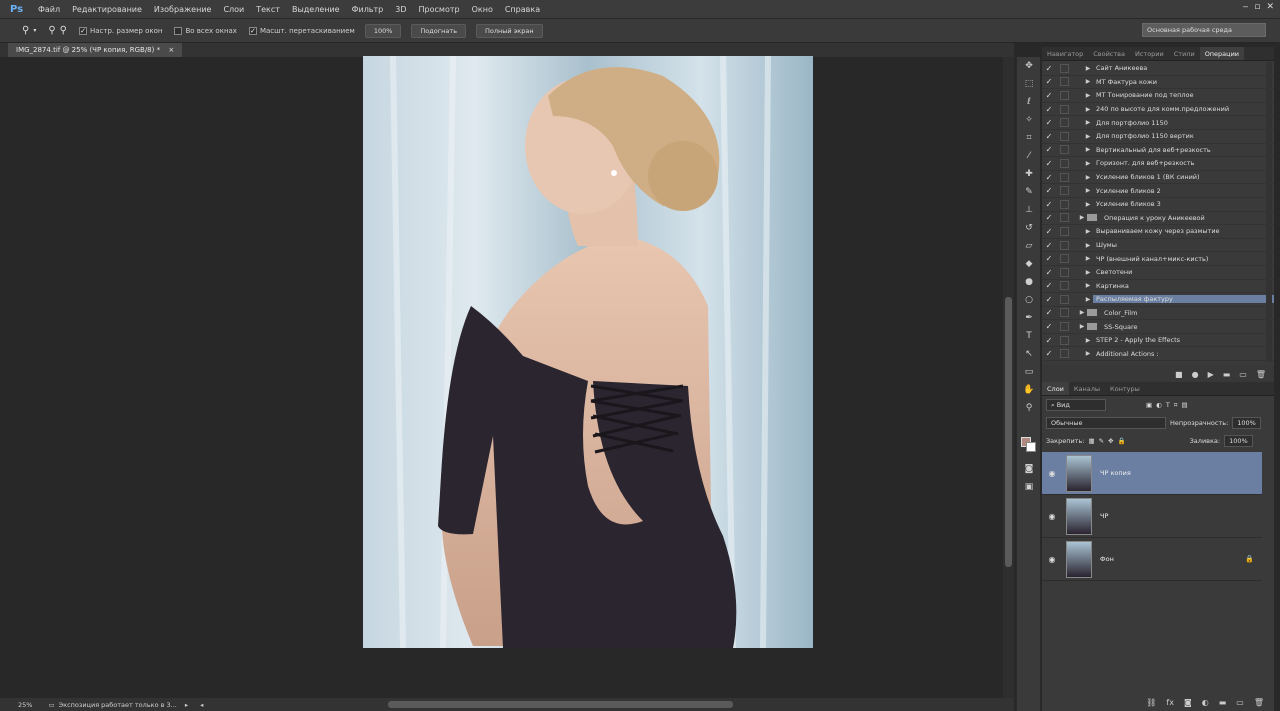 This screenshot has height=711, width=1280. Describe the element at coordinates (482, 9) in the screenshot. I see `menu-item: Окно` at that location.